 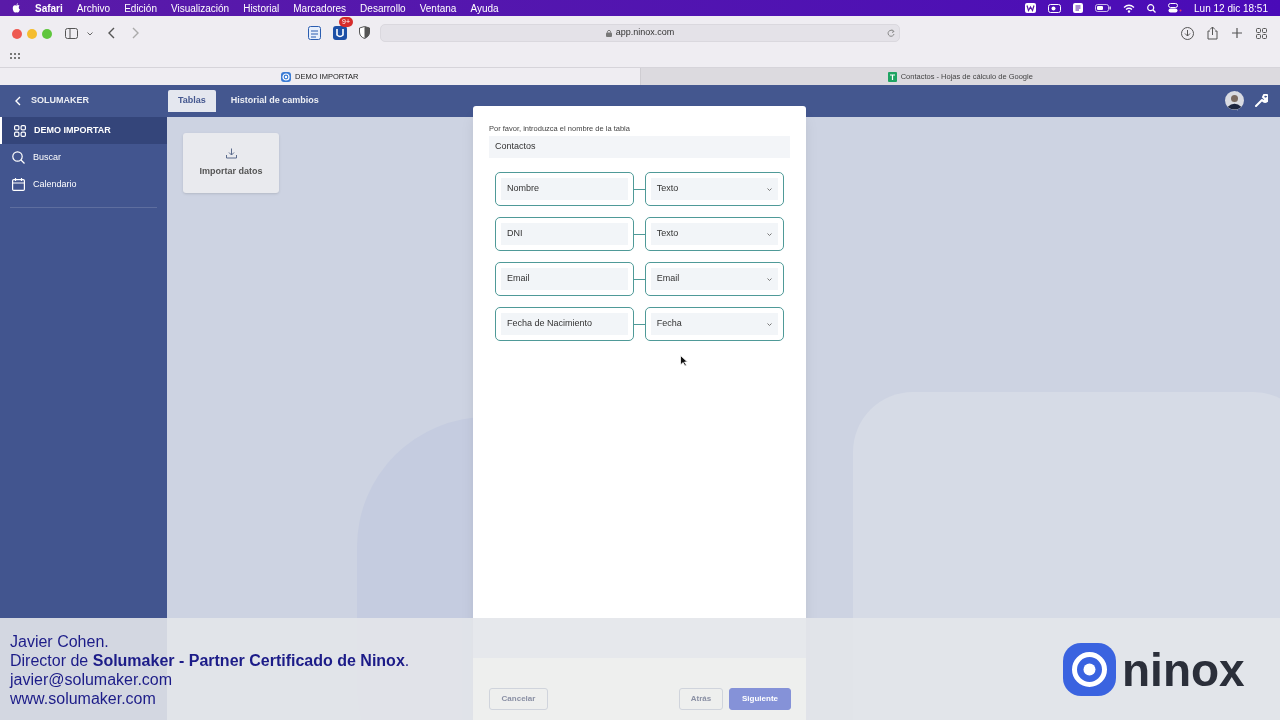 What do you see at coordinates (714, 279) in the screenshot?
I see `field-type-dropdown: Email` at bounding box center [714, 279].